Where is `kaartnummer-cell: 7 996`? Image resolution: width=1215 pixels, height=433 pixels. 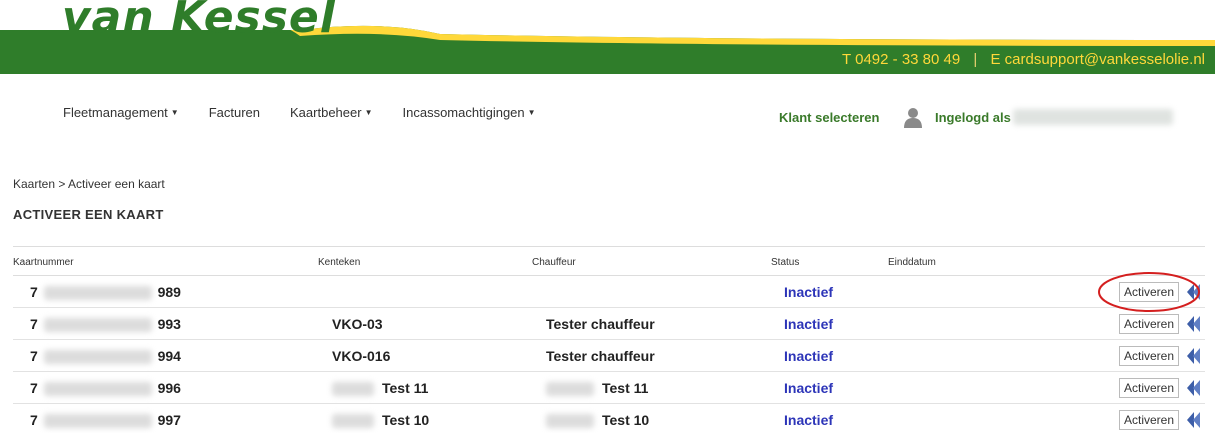 kaartnummer-cell: 7 996 is located at coordinates (105, 388).